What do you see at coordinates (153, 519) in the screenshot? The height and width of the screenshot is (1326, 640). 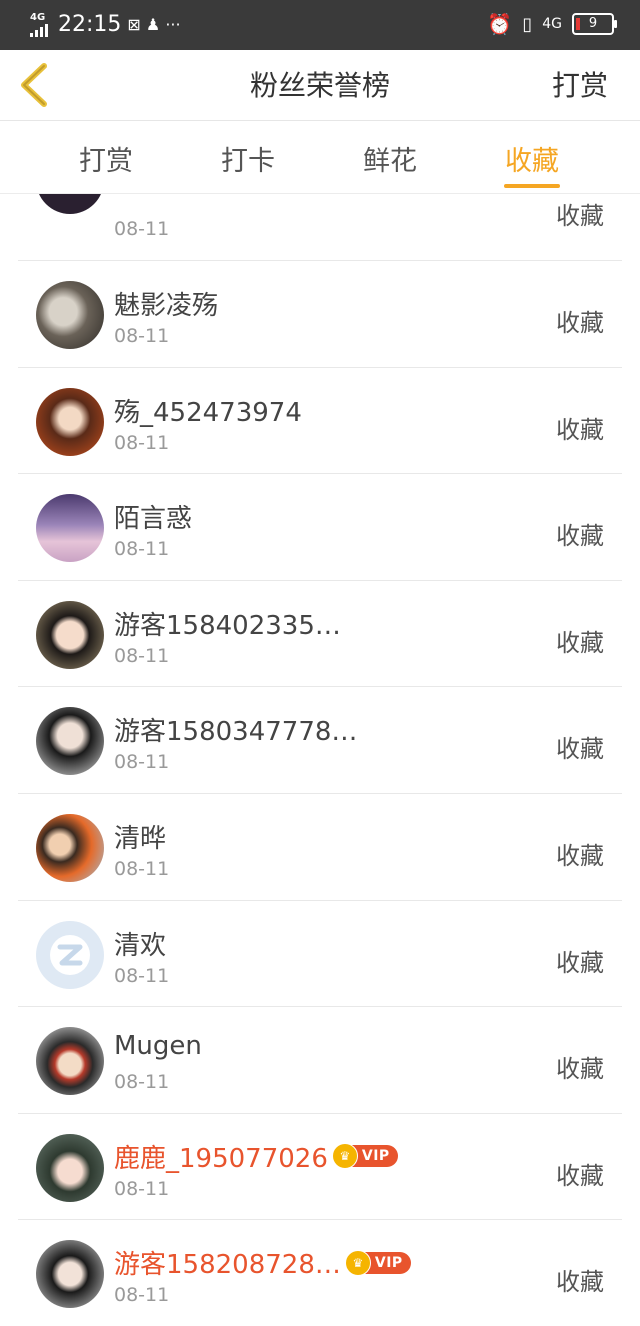 I see `user-name: 陌言惑` at bounding box center [153, 519].